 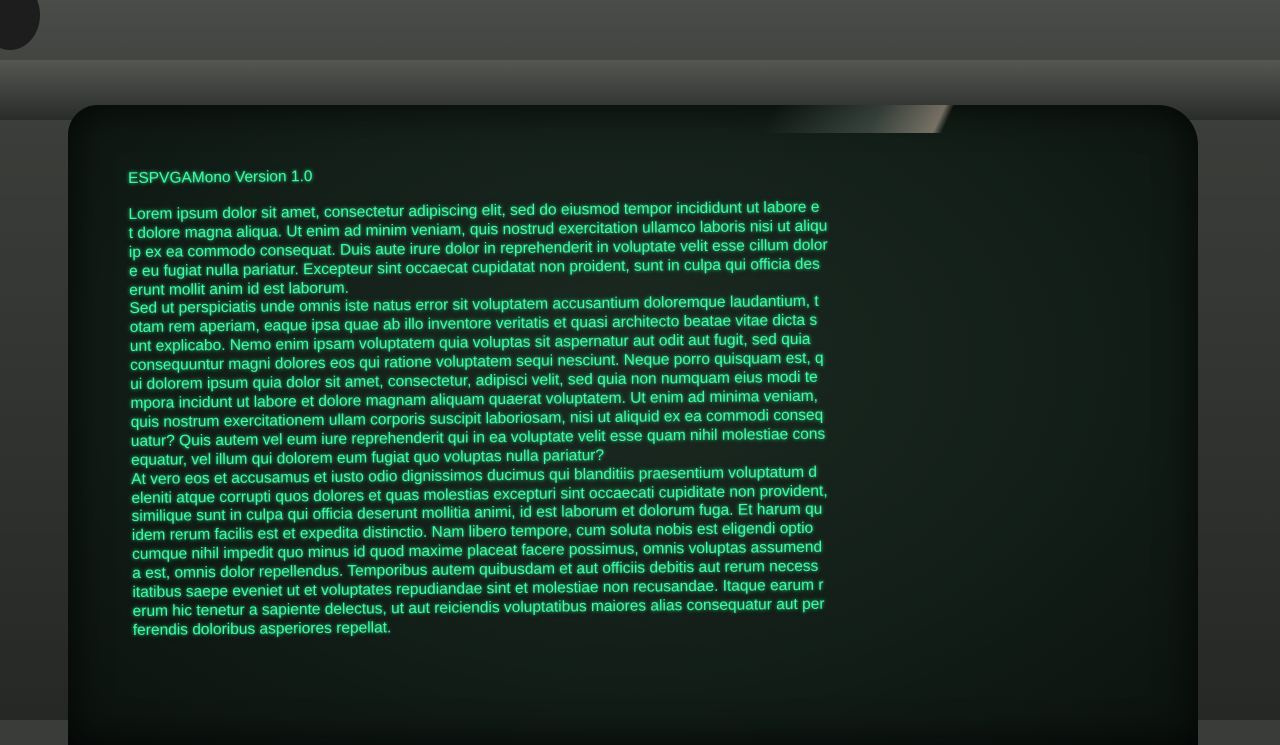 I want to click on screen-glare, so click(x=858, y=119).